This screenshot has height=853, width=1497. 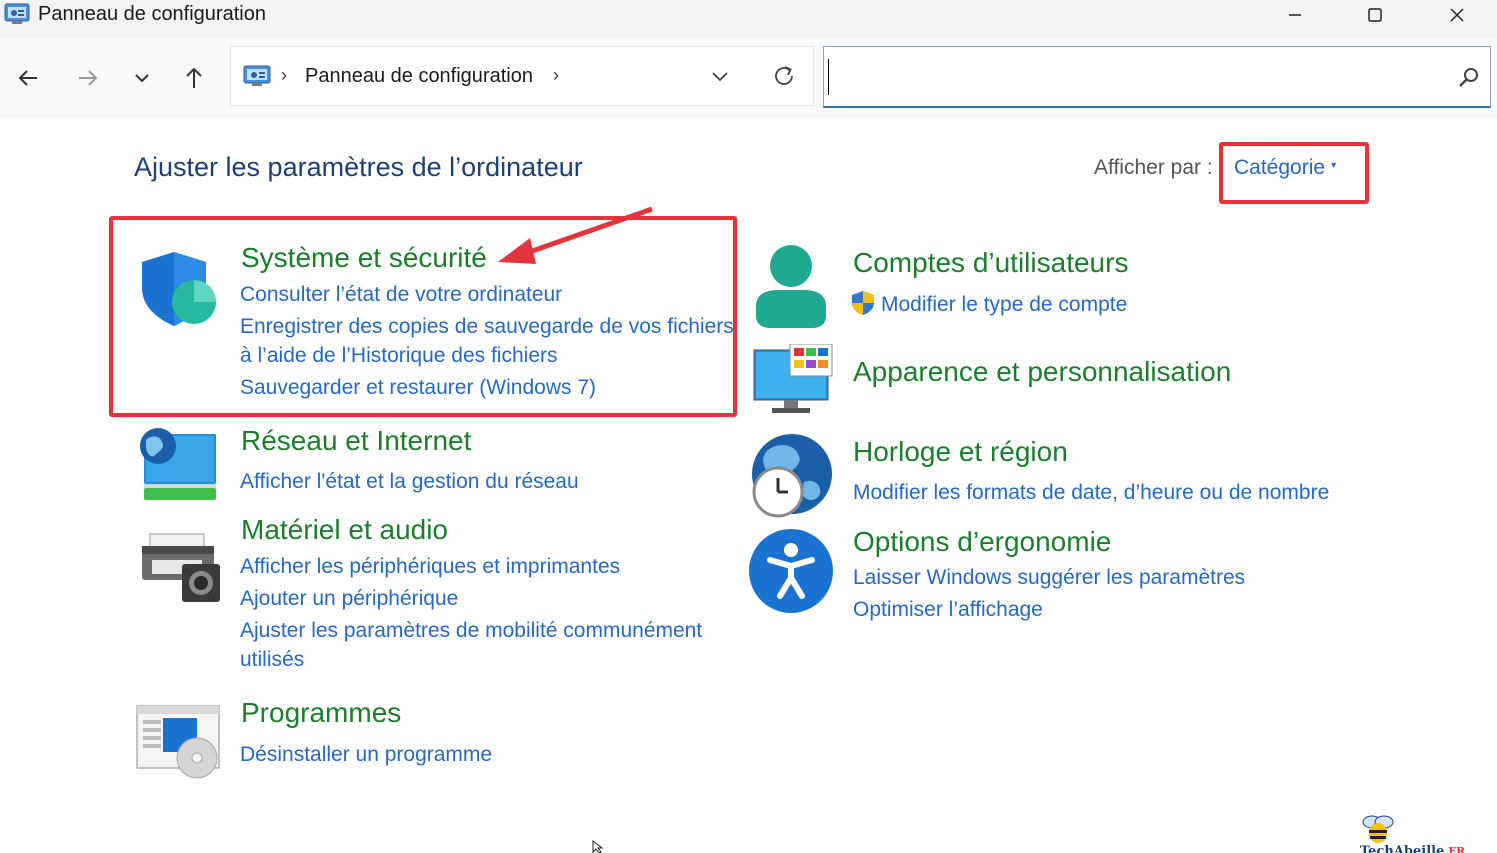 I want to click on category-title-ease-of-access: Options d’ergonomie, so click(x=982, y=542).